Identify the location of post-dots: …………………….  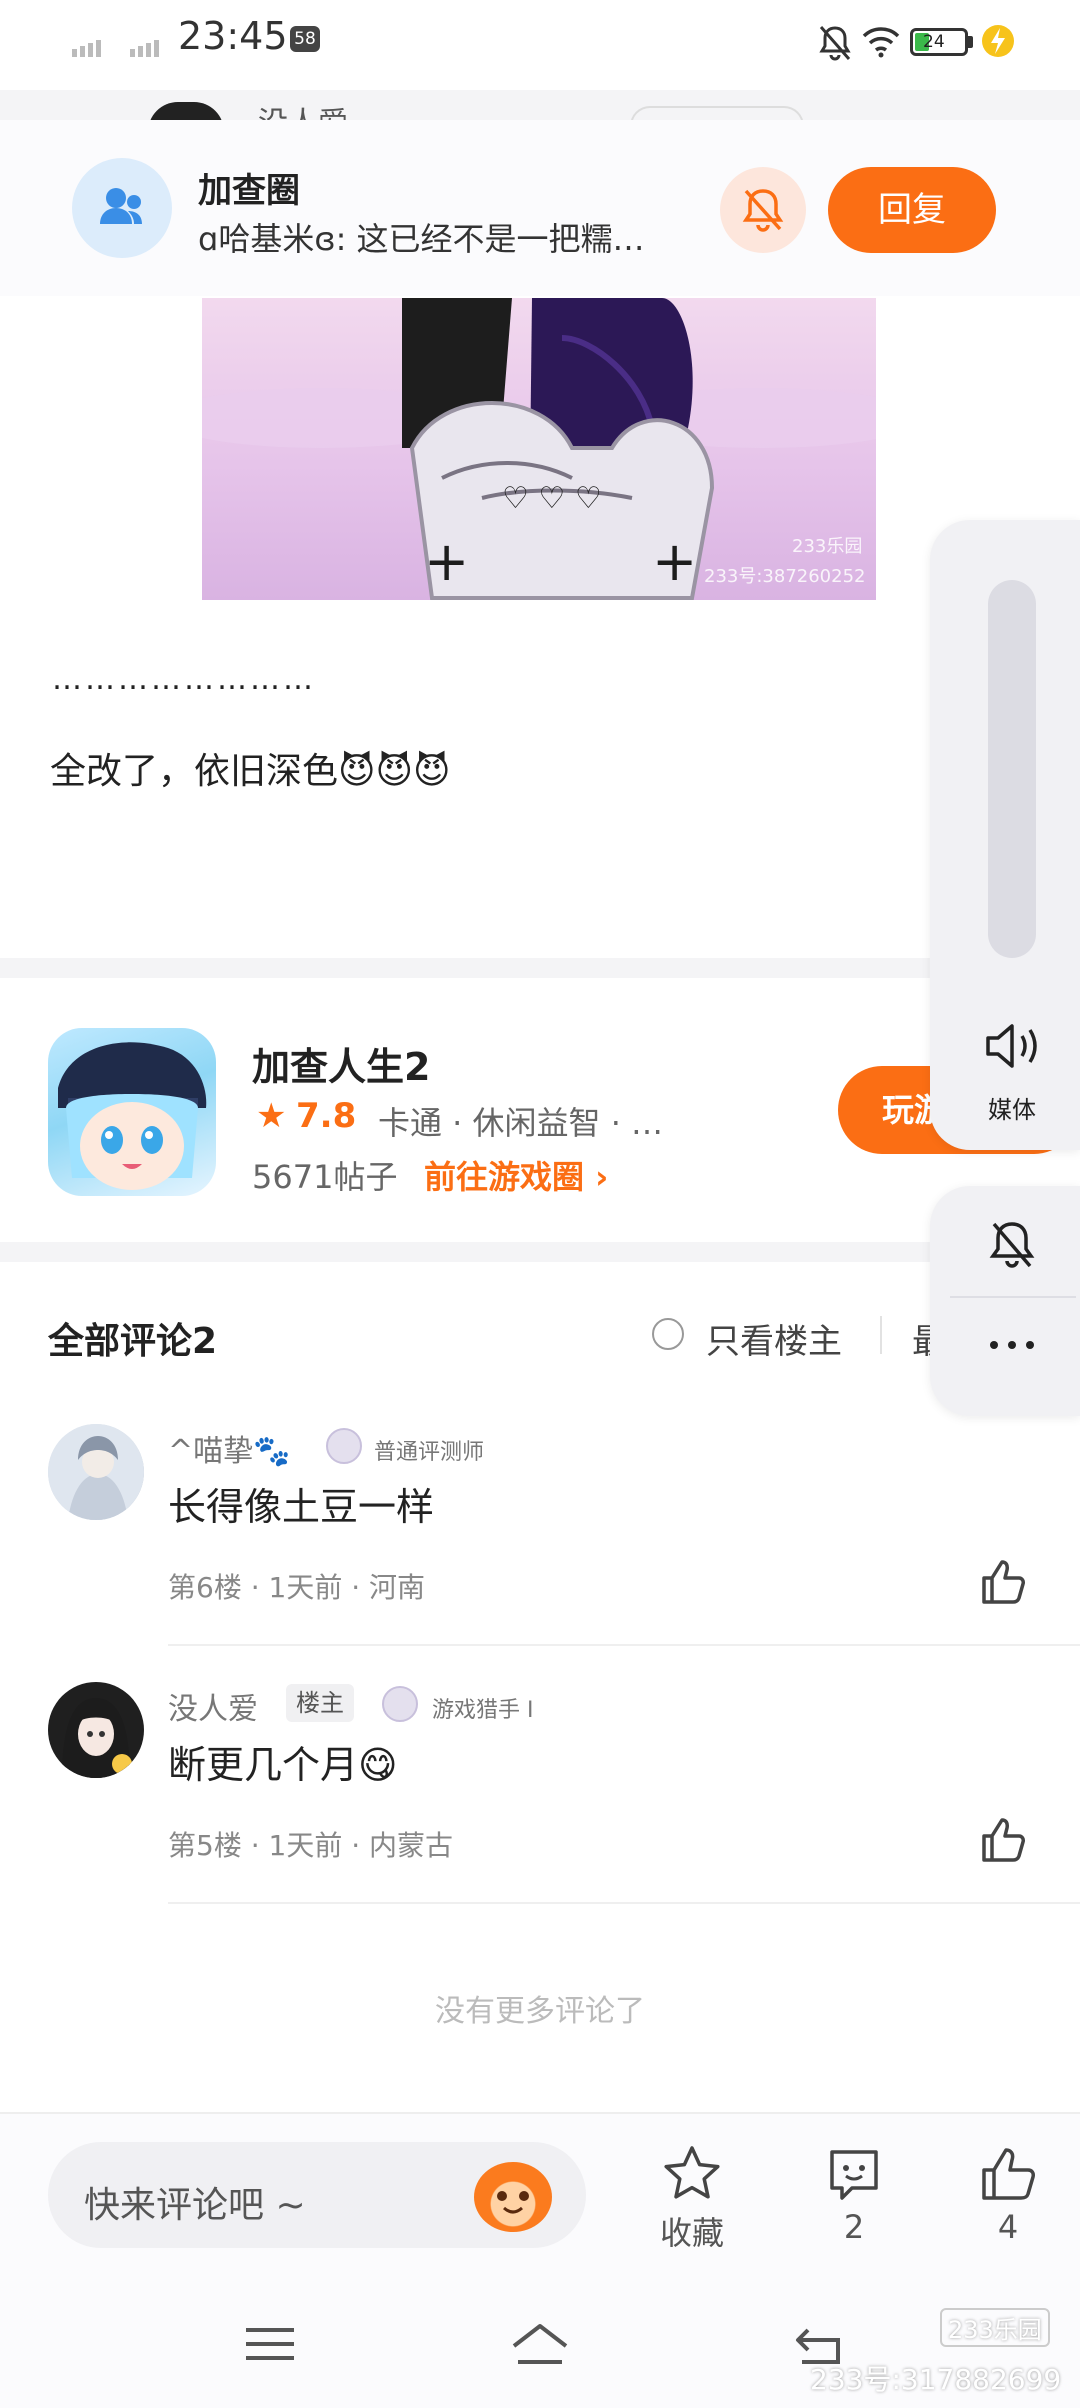
(184, 679).